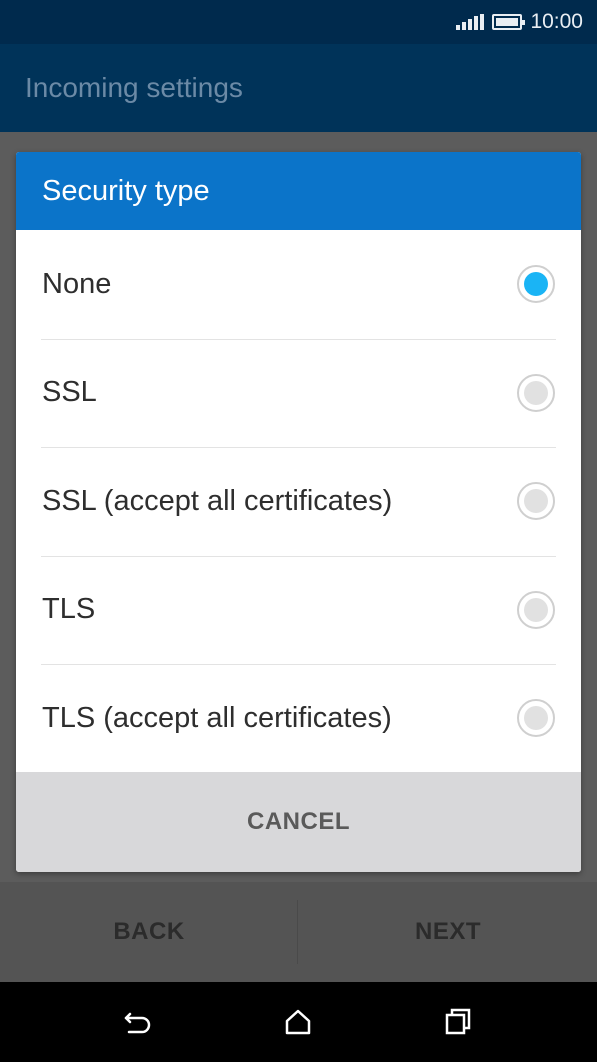 This screenshot has width=597, height=1062. I want to click on status-bar: 10:00, so click(298, 22).